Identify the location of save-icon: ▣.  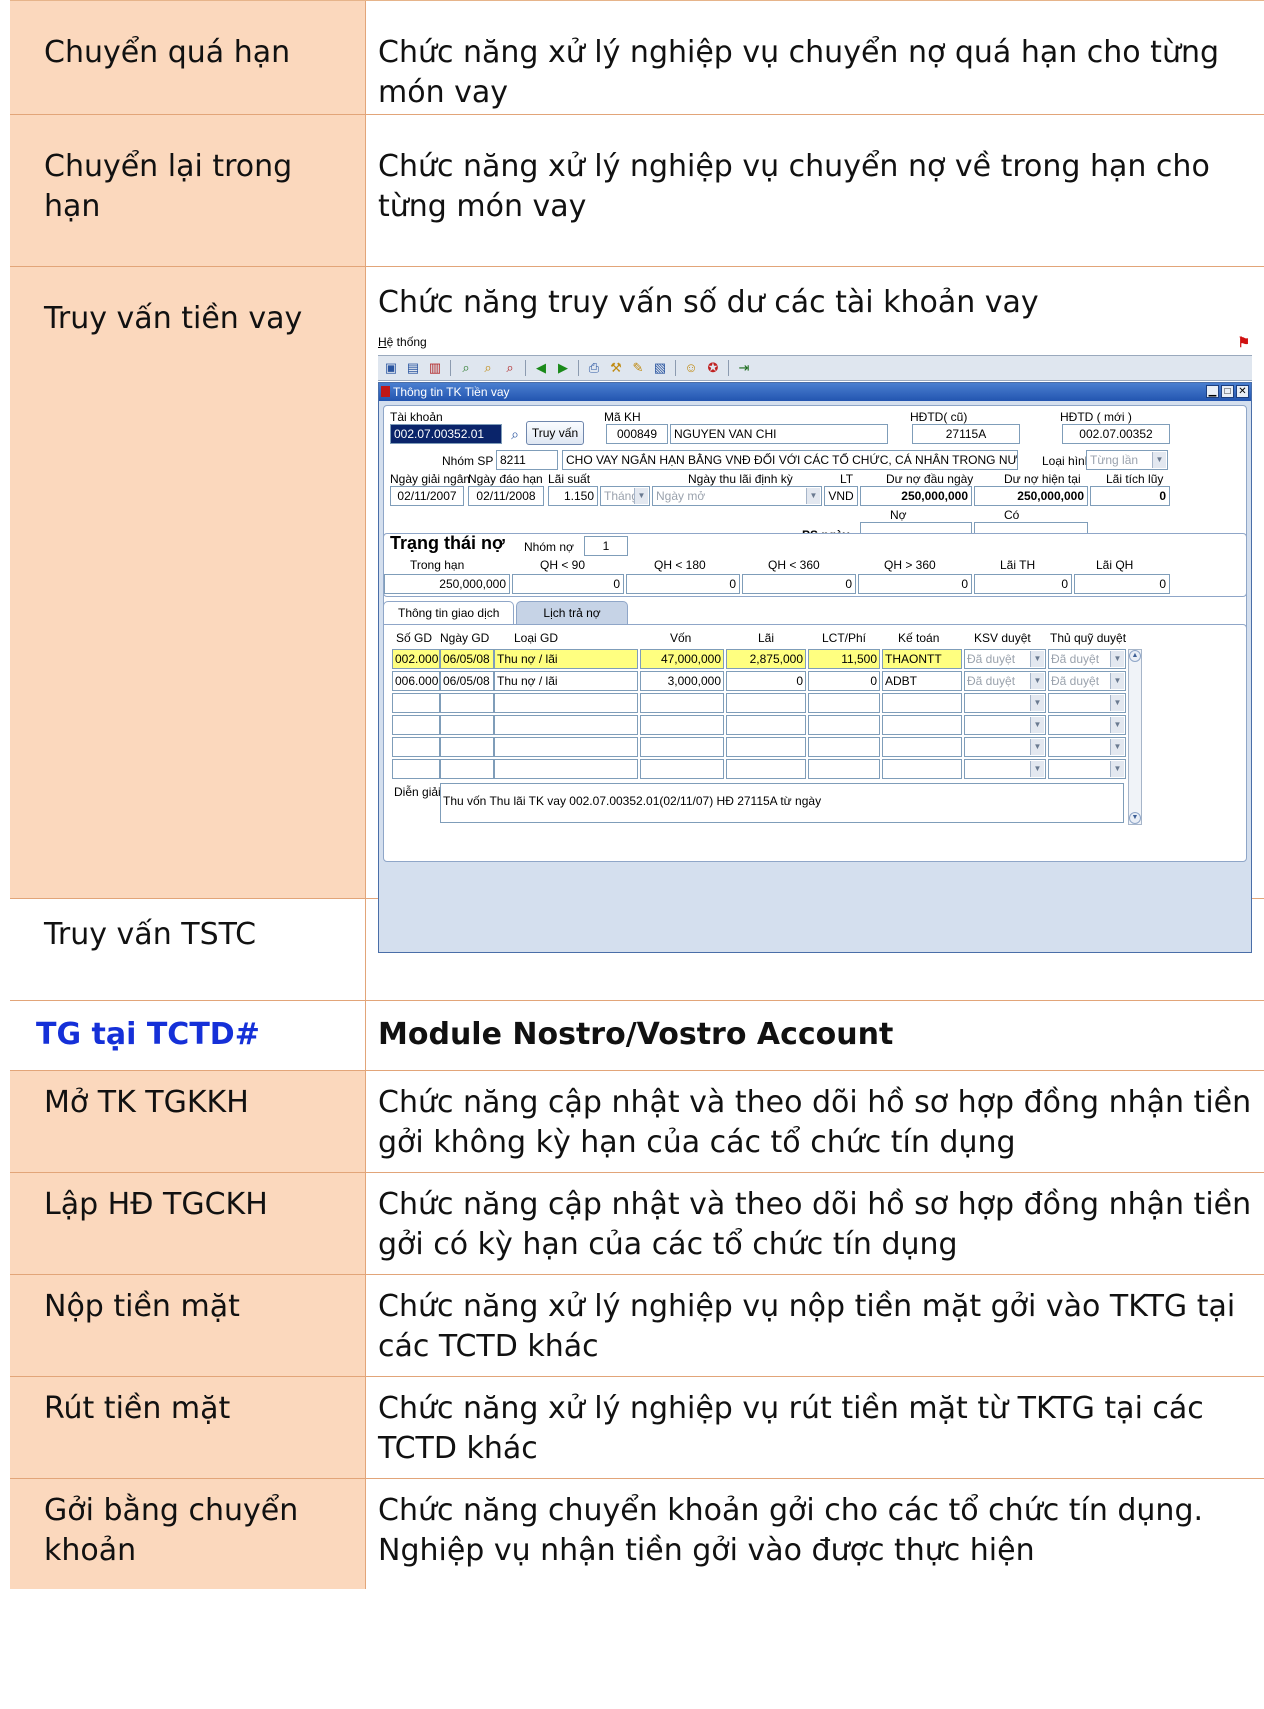
(391, 368).